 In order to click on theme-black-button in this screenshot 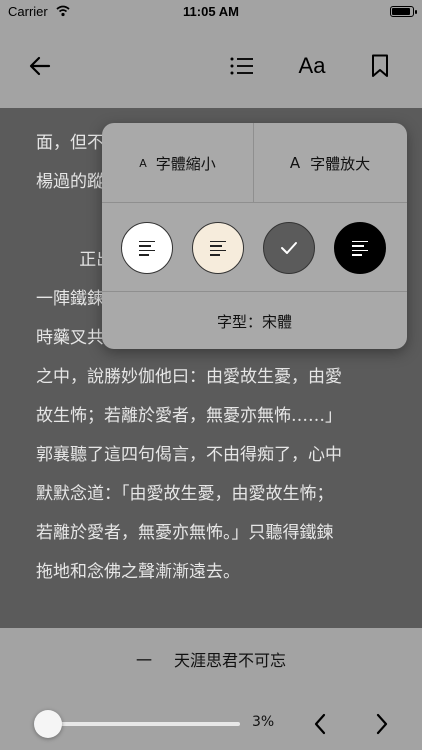, I will do `click(360, 248)`.